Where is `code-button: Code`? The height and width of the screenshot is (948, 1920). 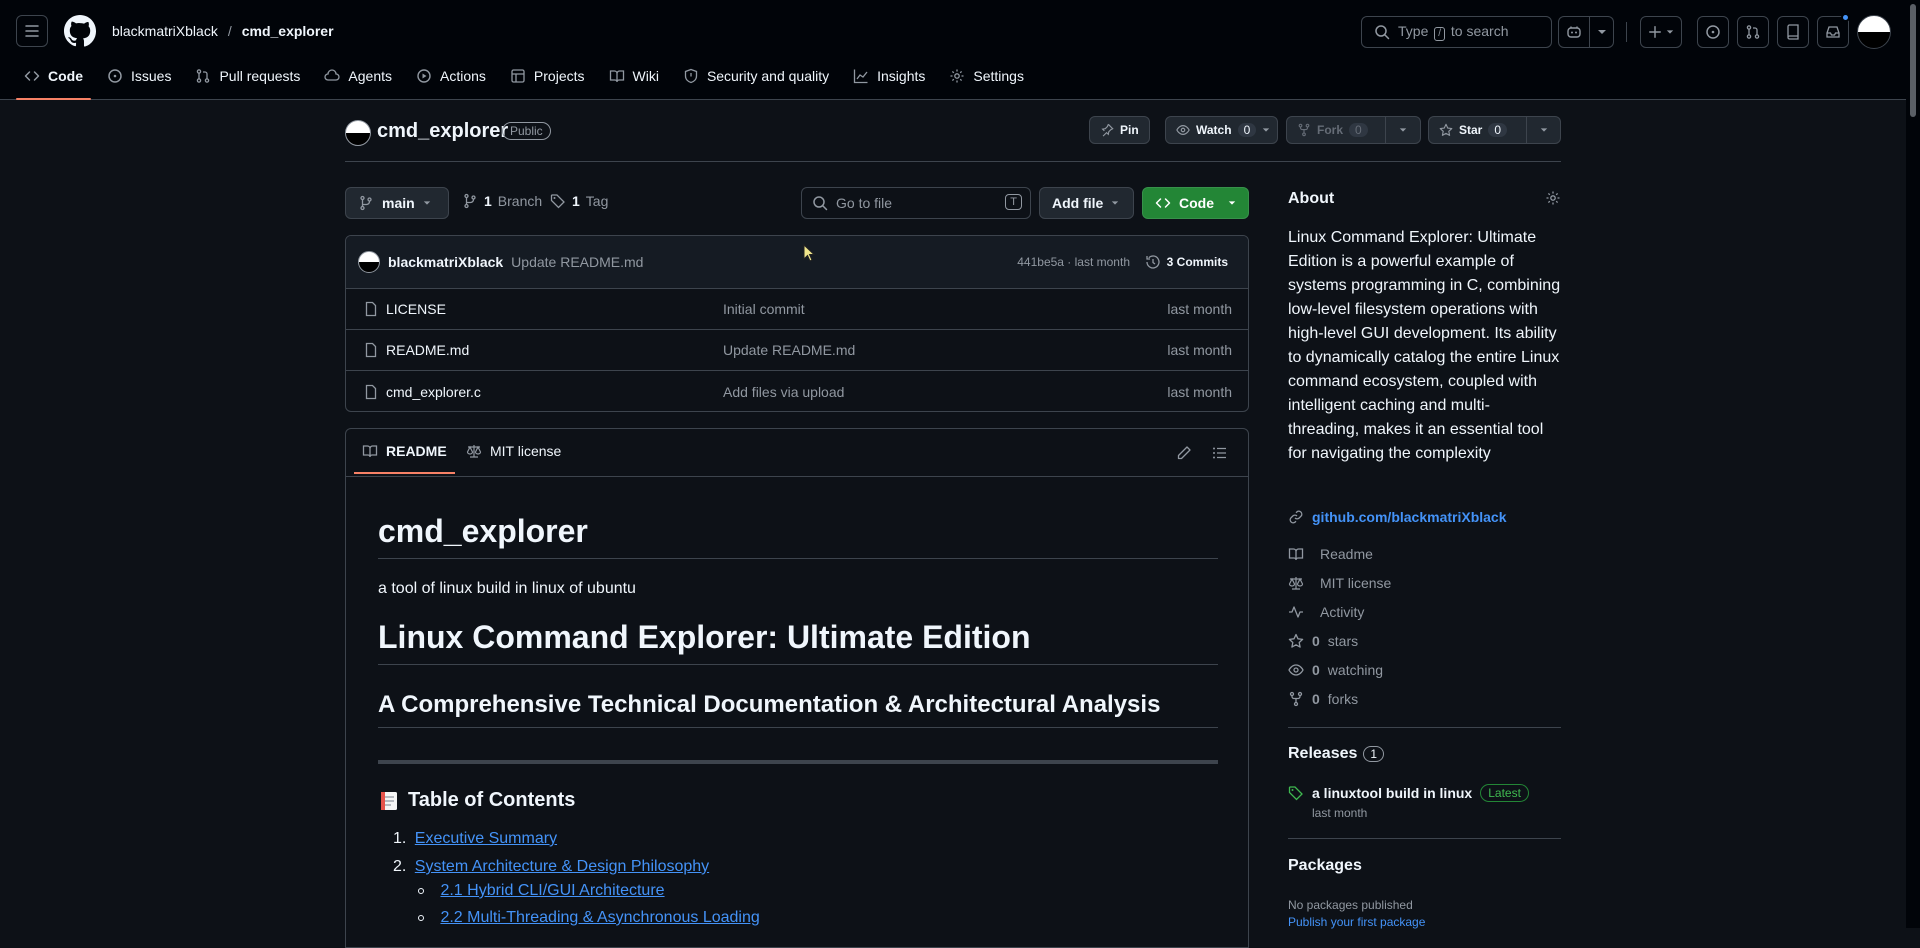 code-button: Code is located at coordinates (1195, 203).